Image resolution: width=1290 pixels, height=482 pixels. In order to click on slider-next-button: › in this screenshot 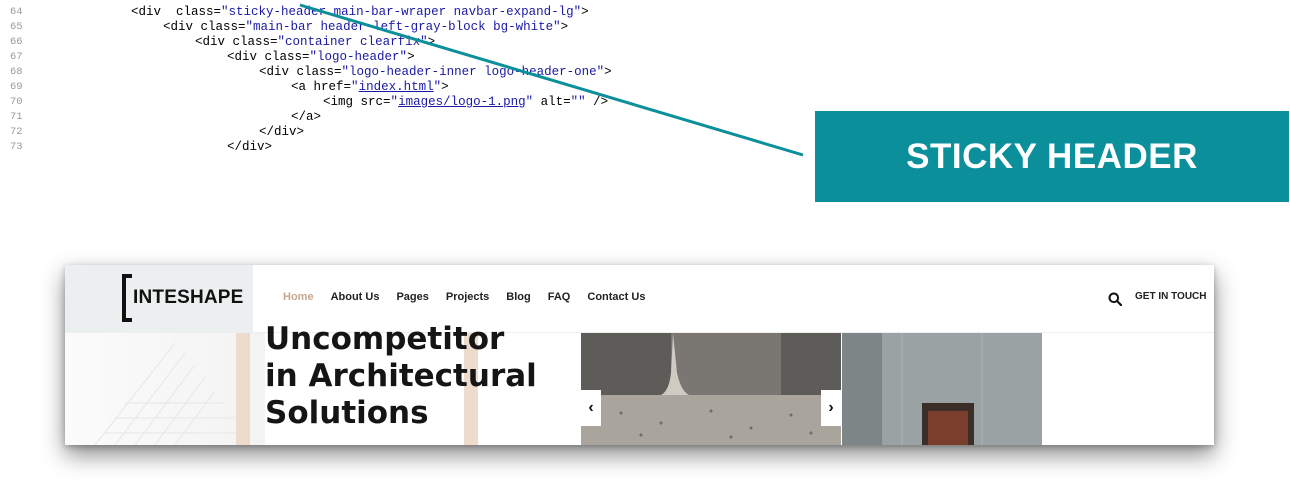, I will do `click(831, 408)`.